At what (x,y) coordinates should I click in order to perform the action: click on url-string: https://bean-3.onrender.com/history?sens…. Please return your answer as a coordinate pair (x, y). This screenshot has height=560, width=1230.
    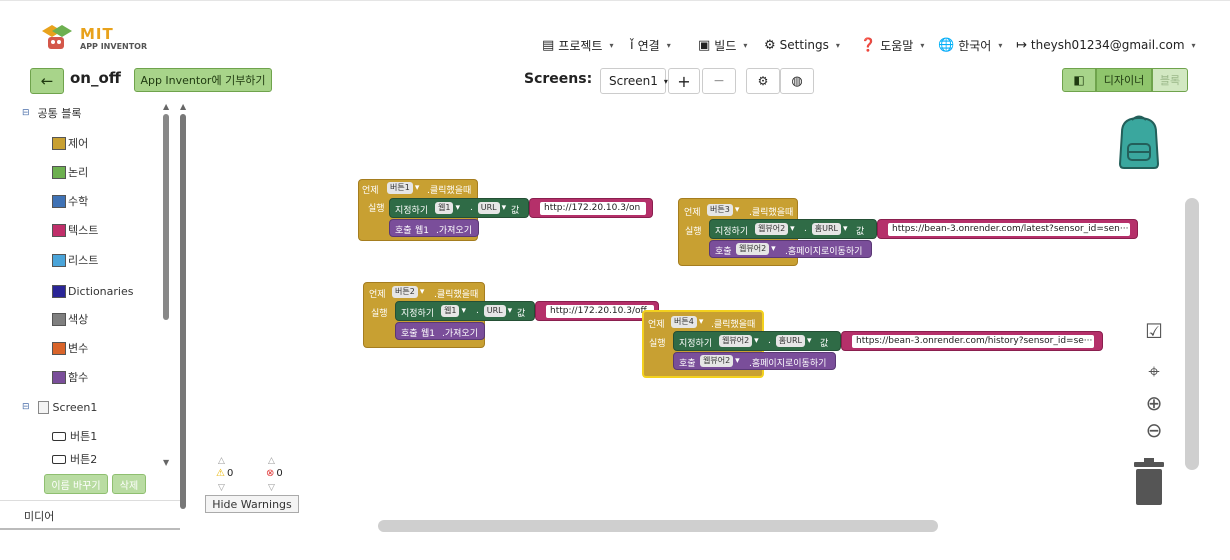
    Looking at the image, I should click on (973, 341).